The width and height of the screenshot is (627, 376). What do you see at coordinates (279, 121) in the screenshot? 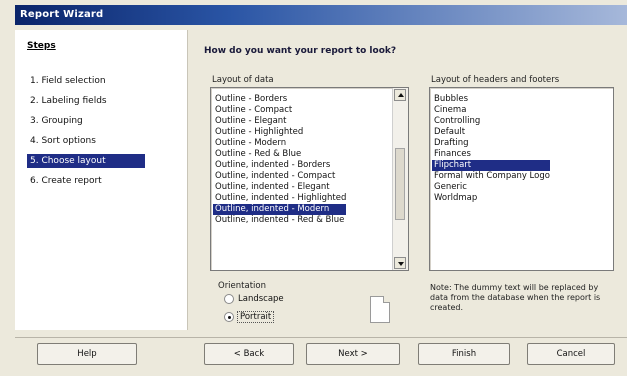
I see `layout_data-item: Outline - Elegant` at bounding box center [279, 121].